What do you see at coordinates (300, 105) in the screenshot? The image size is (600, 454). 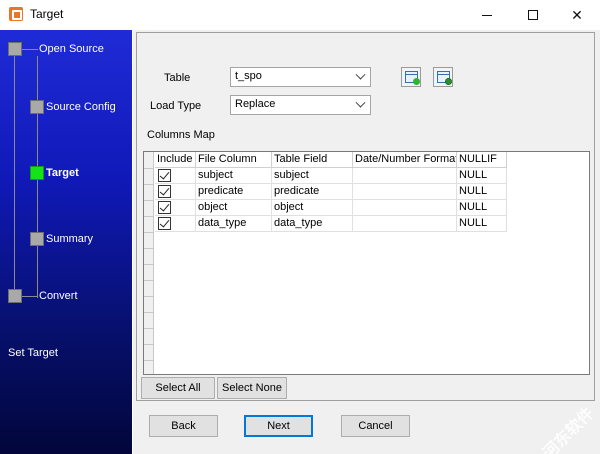 I see `load-type-select: Replace` at bounding box center [300, 105].